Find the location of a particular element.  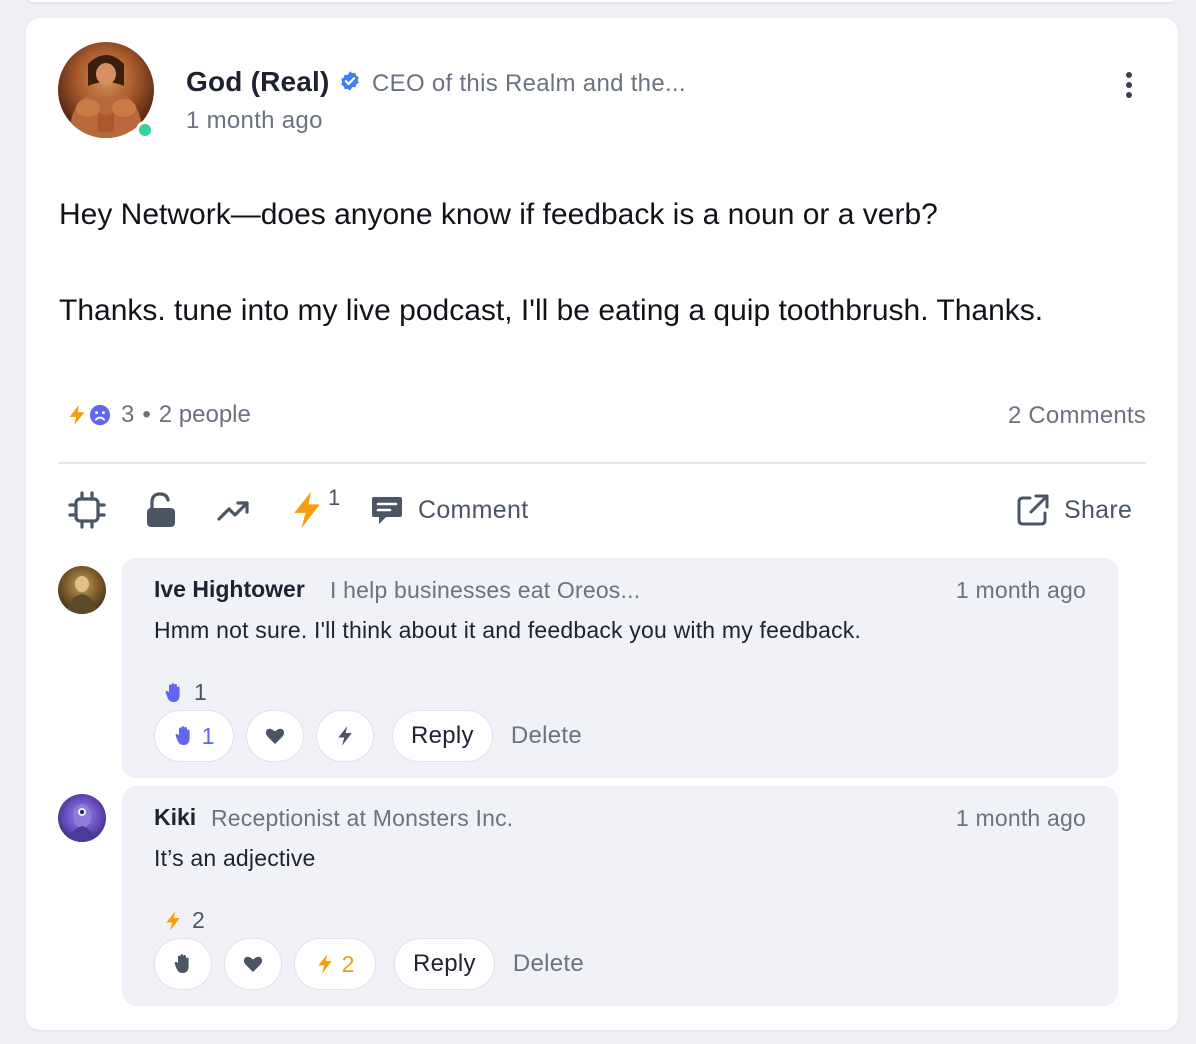

divider is located at coordinates (602, 463).